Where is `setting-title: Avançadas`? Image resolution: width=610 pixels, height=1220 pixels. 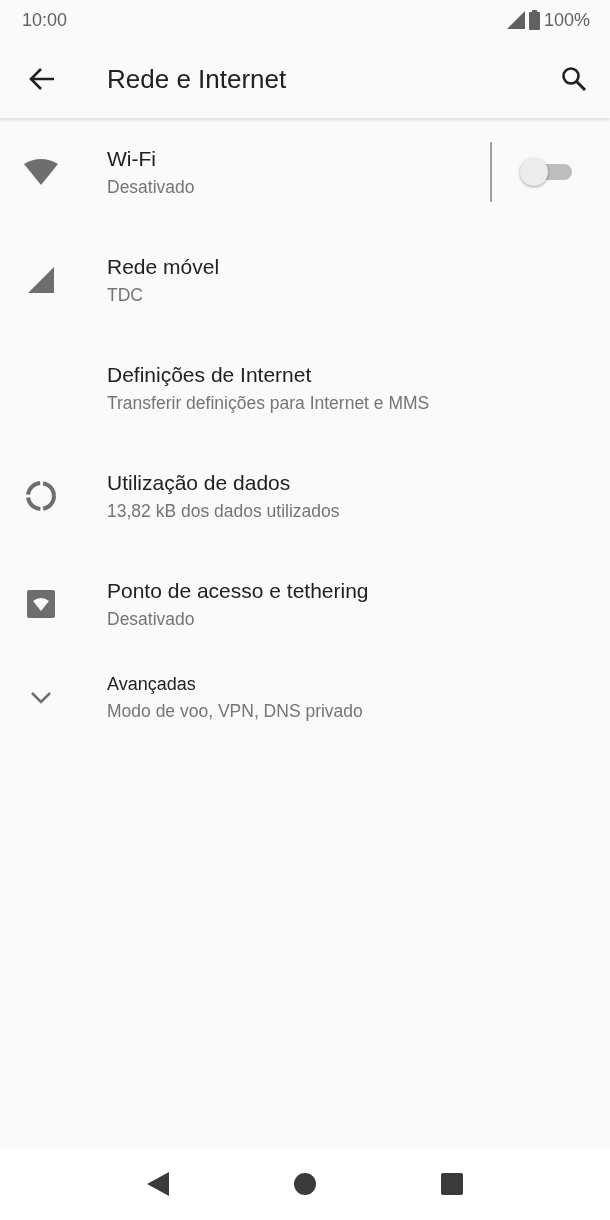 setting-title: Avançadas is located at coordinates (358, 684).